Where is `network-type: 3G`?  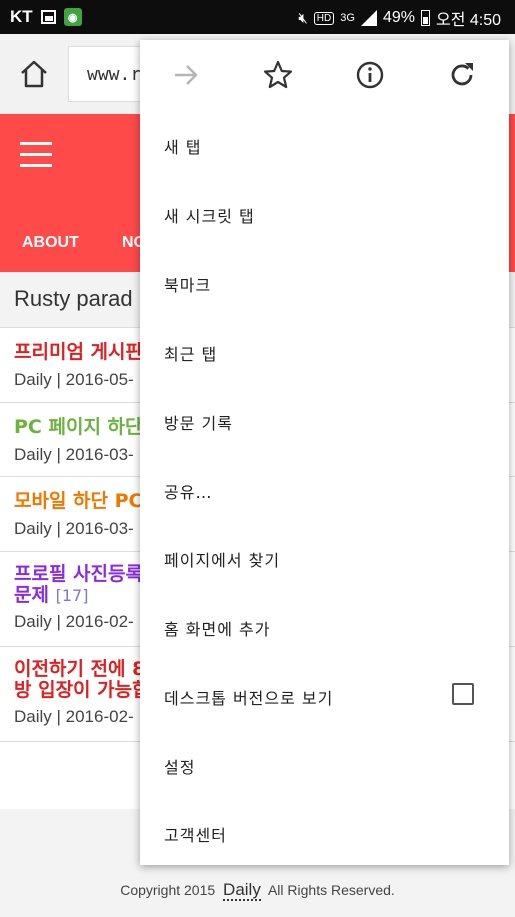 network-type: 3G is located at coordinates (347, 18).